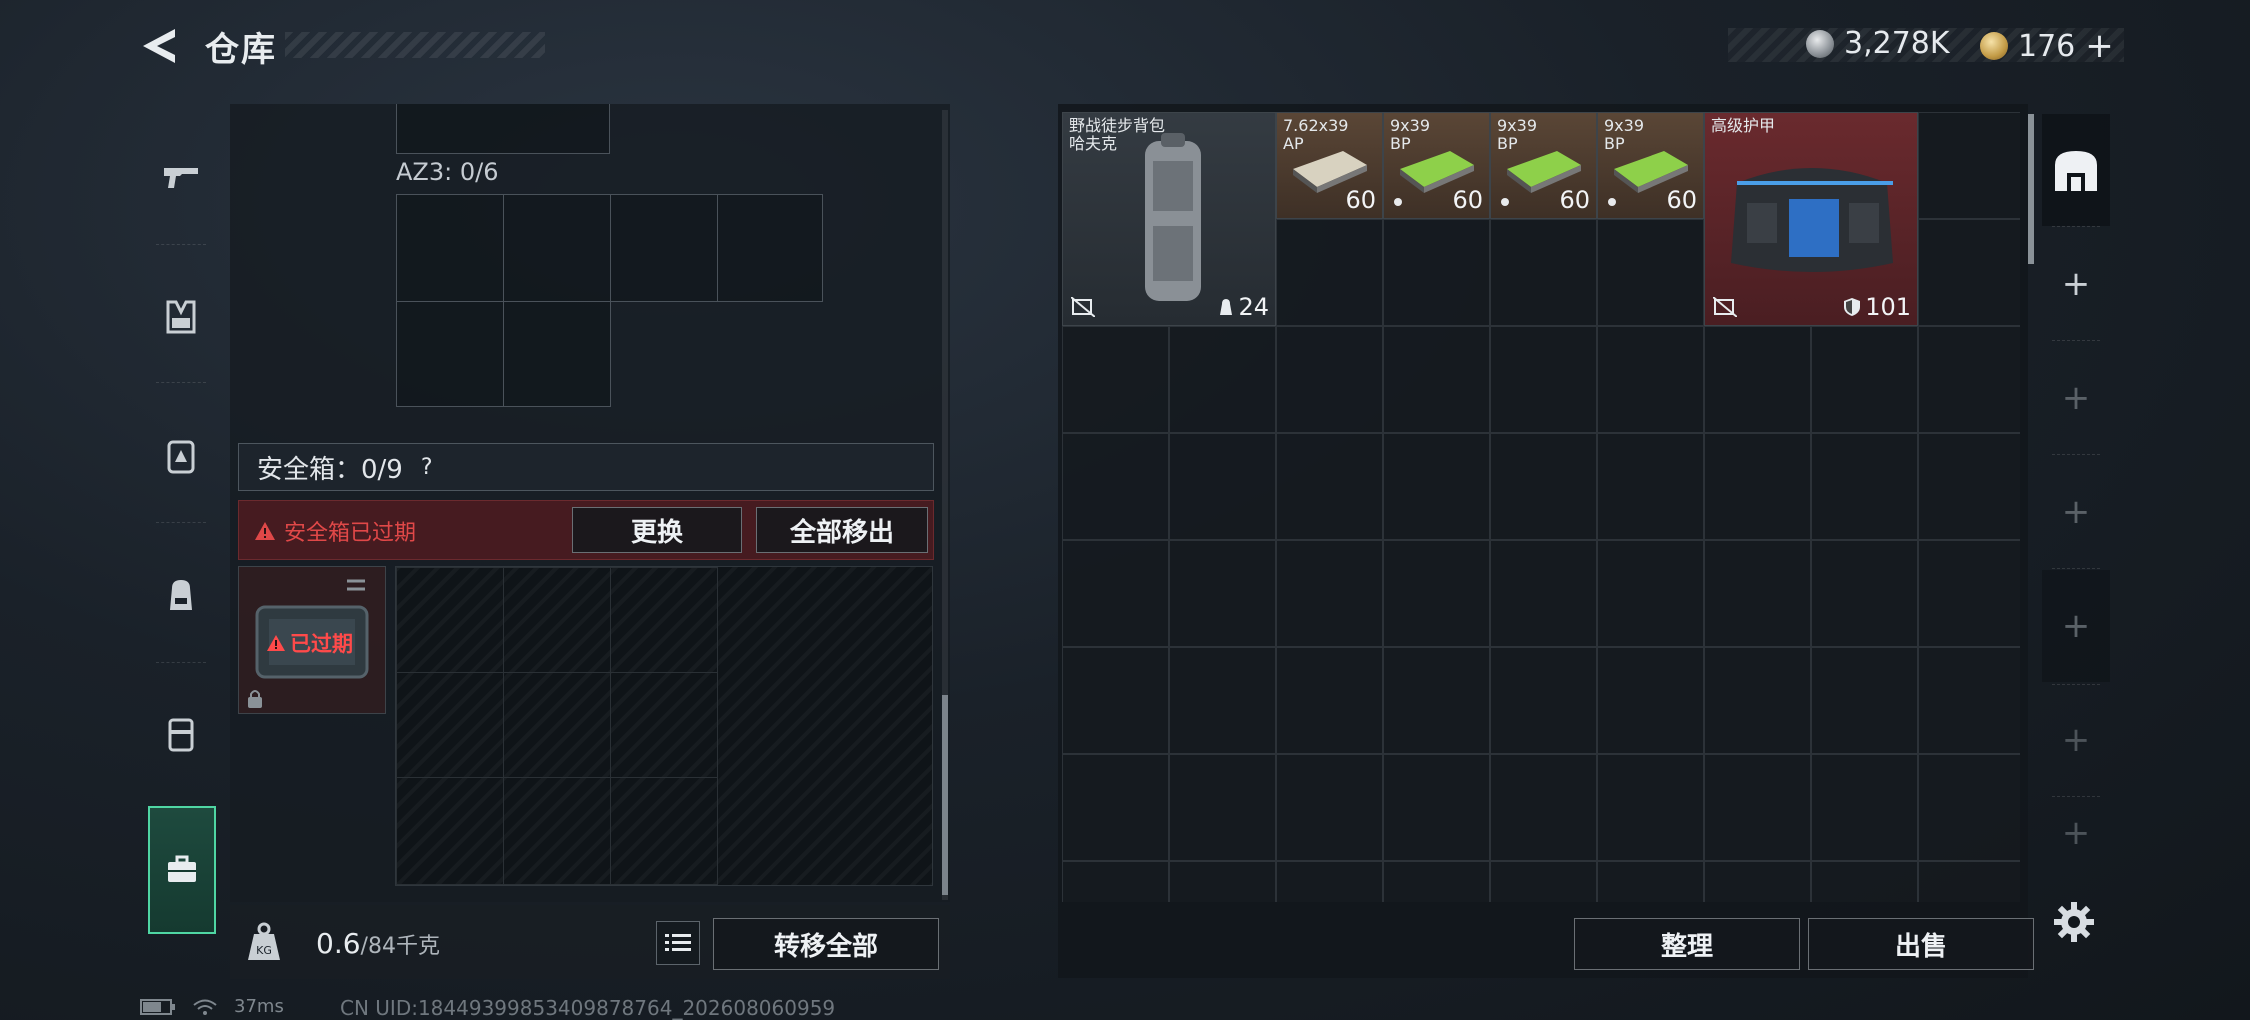 The height and width of the screenshot is (1020, 2250). I want to click on warehouse-scrollbar-thumb, so click(2031, 189).